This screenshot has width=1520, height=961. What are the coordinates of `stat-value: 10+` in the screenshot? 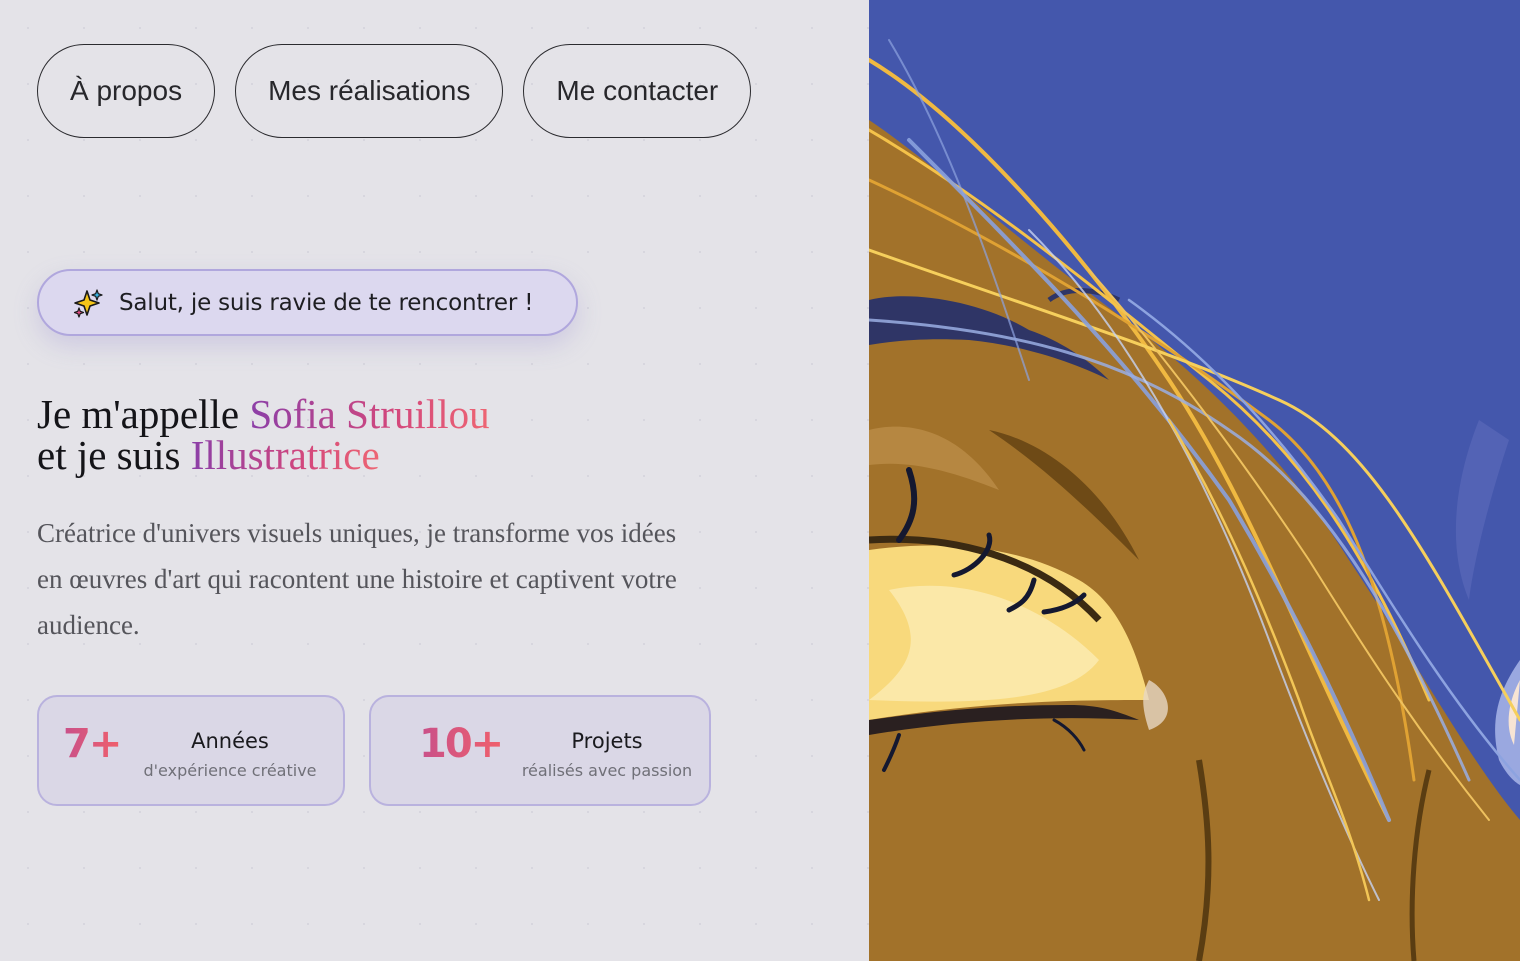 It's located at (461, 744).